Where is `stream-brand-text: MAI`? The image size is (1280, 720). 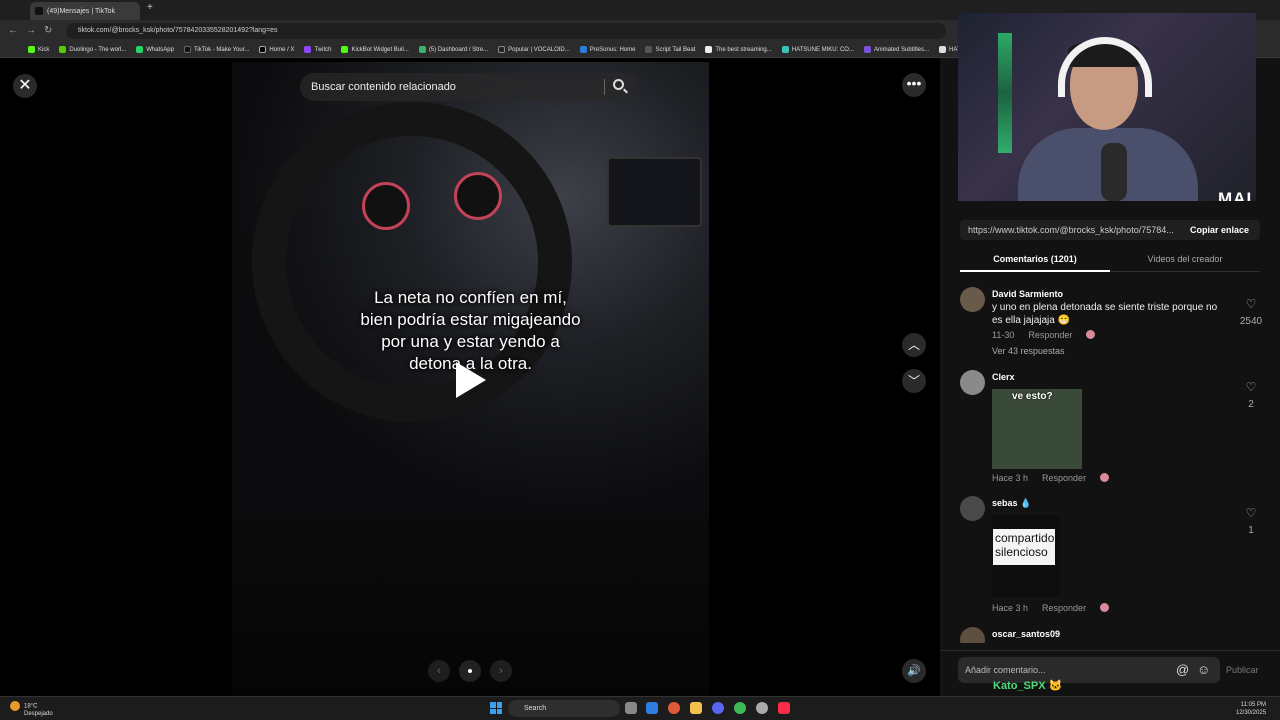
stream-brand-text: MAI is located at coordinates (1235, 195).